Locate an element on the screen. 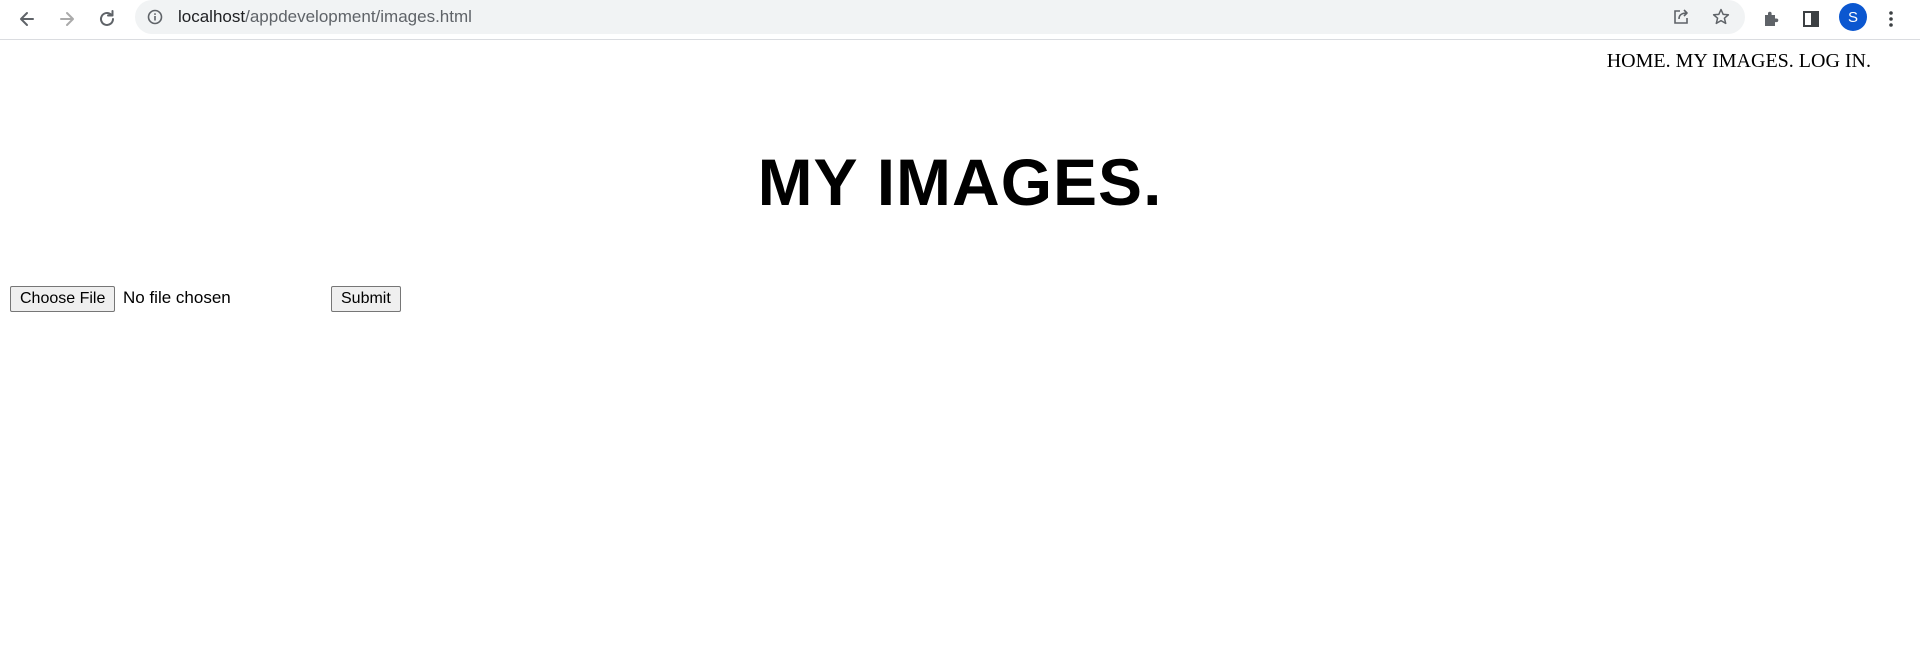  more-vert-icon is located at coordinates (1891, 19).